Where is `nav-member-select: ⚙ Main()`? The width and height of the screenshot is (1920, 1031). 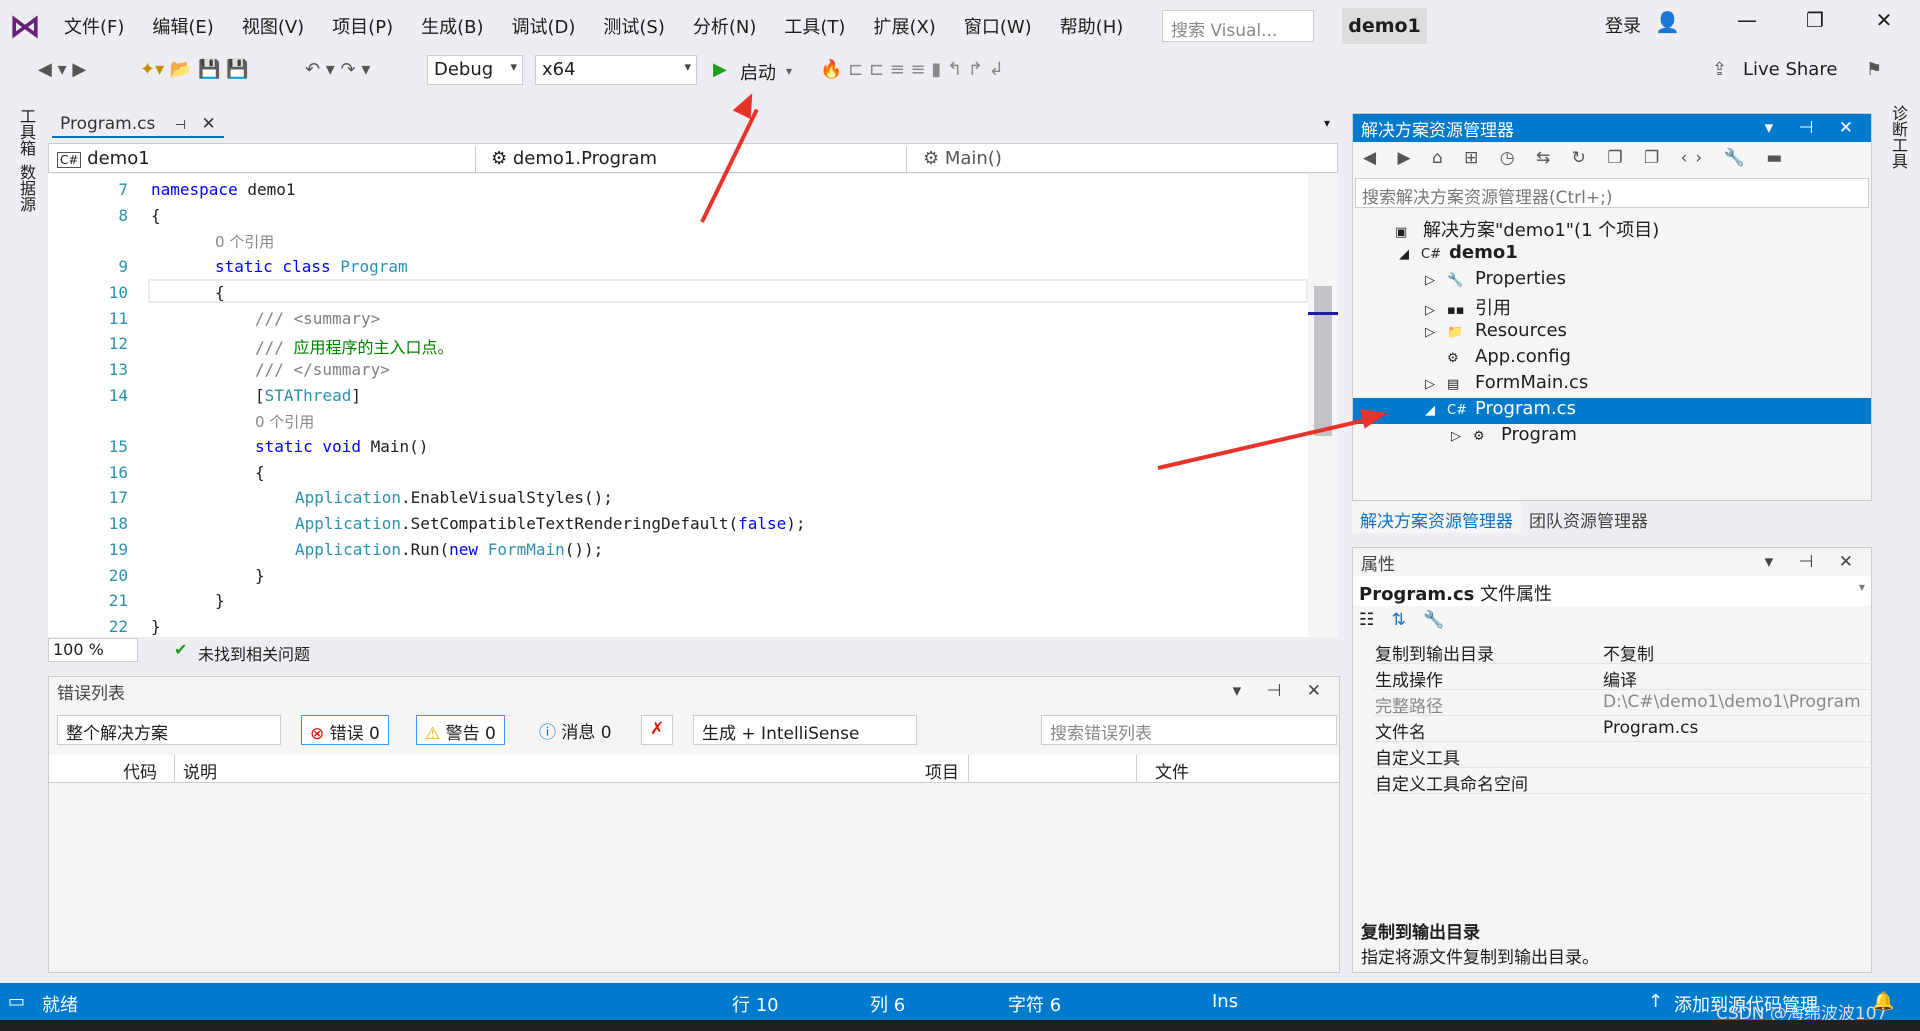
nav-member-select: ⚙ Main() is located at coordinates (1125, 159).